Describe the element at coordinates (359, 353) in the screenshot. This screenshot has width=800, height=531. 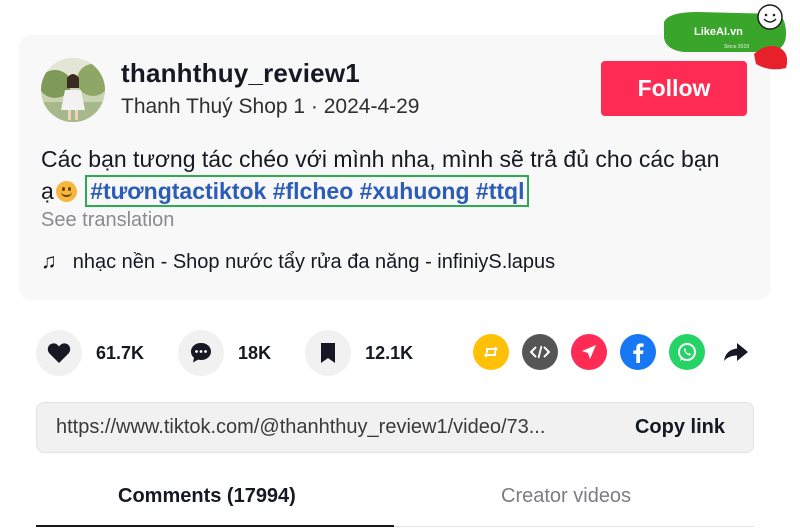
I see `save-stat: 12.1K` at that location.